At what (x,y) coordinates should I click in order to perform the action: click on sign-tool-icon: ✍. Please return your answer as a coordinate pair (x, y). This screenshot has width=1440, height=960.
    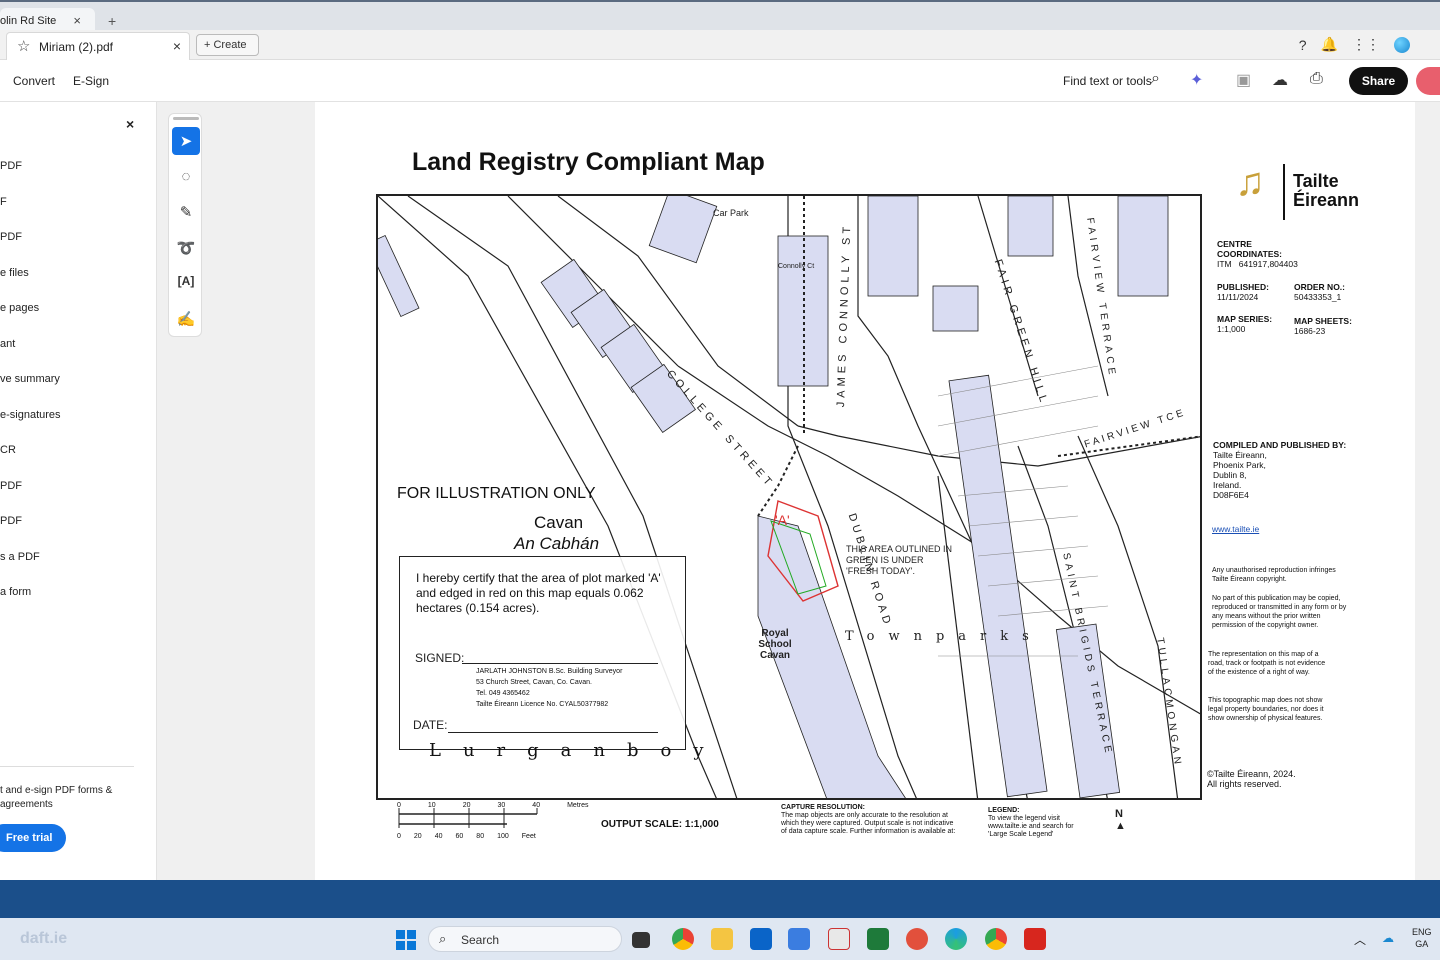
    Looking at the image, I should click on (186, 319).